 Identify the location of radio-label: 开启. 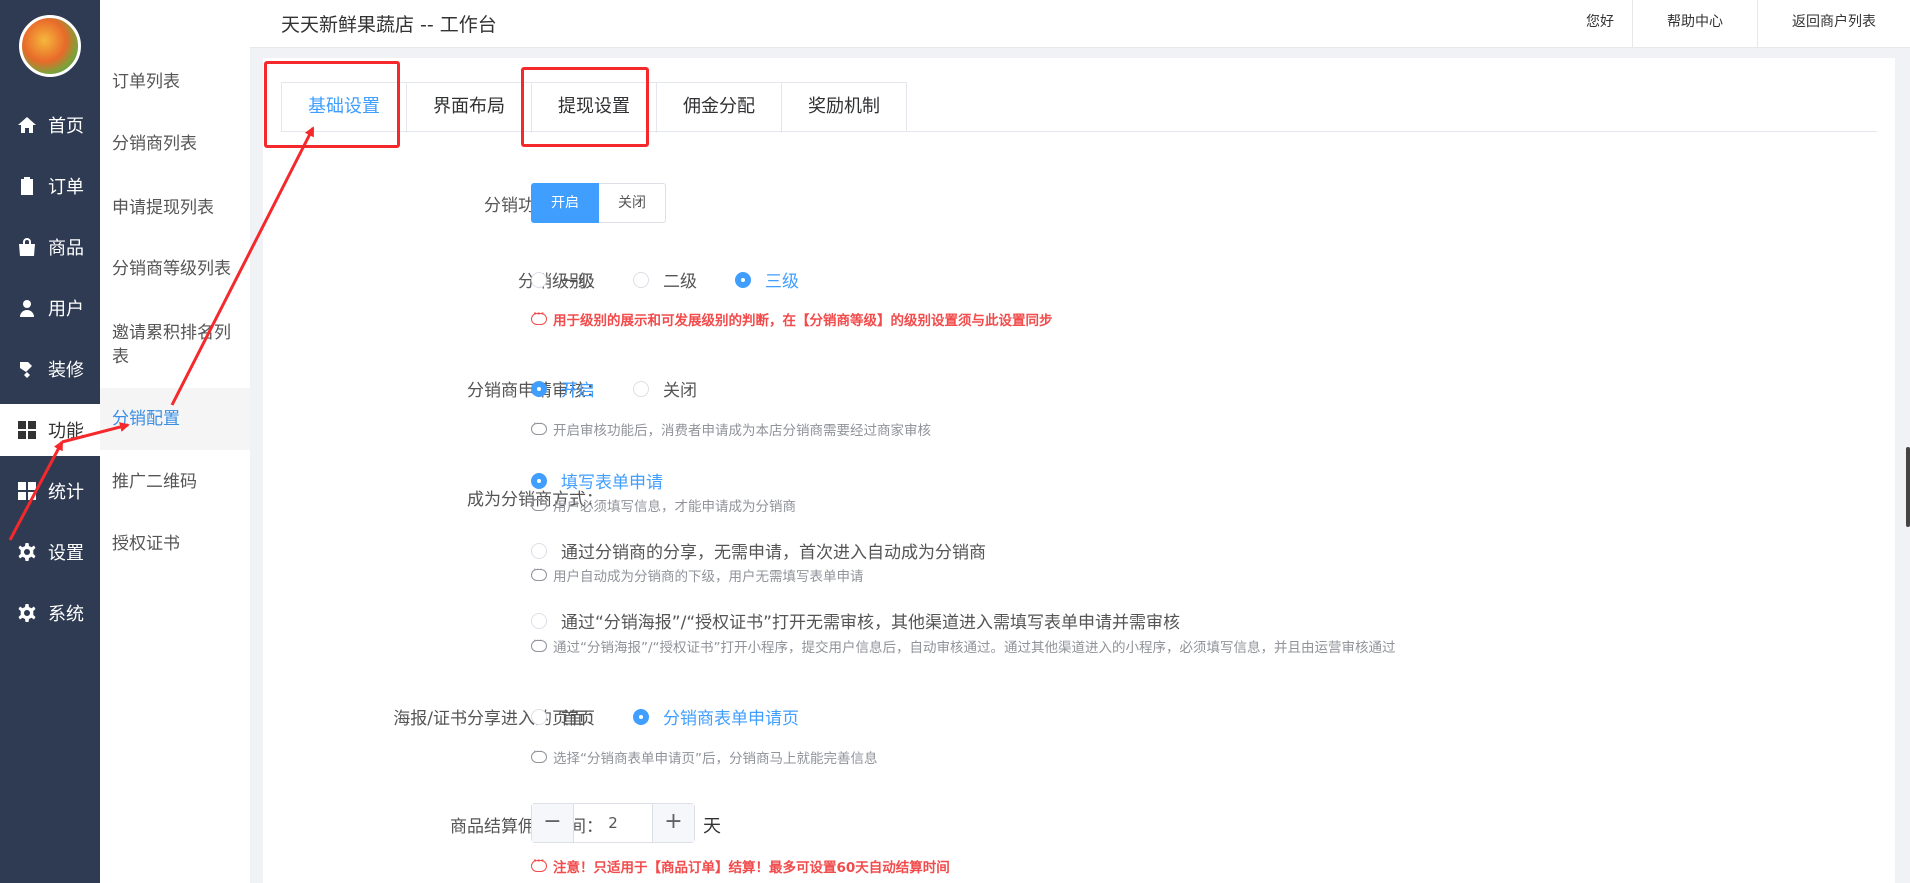
(578, 391).